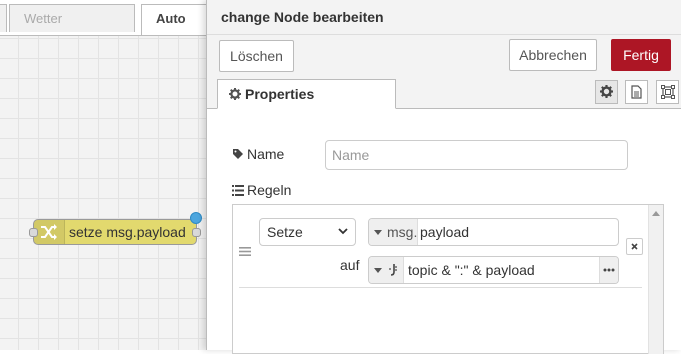 Image resolution: width=681 pixels, height=354 pixels. Describe the element at coordinates (280, 94) in the screenshot. I see `tab-properties-label: Properties` at that location.